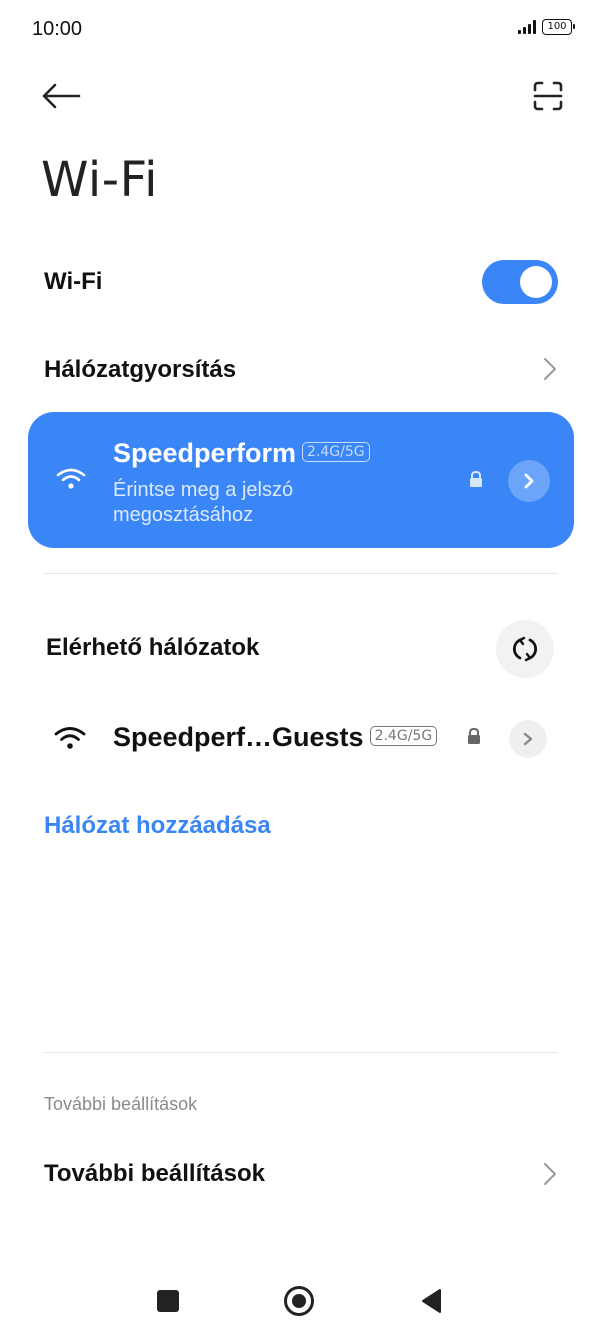 This screenshot has height=1338, width=602. Describe the element at coordinates (157, 826) in the screenshot. I see `add-network-link: Hálózat hozzáadása` at that location.